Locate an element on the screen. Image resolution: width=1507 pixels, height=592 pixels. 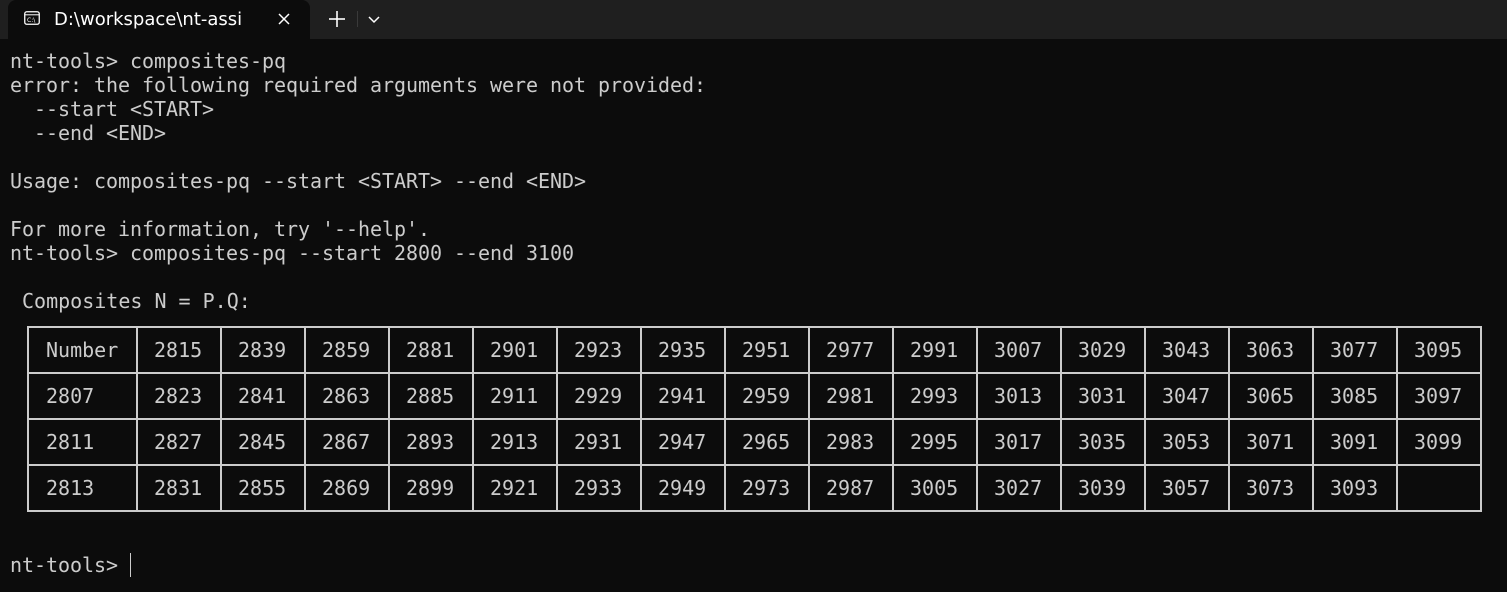
table-cell: 2855 is located at coordinates (263, 488).